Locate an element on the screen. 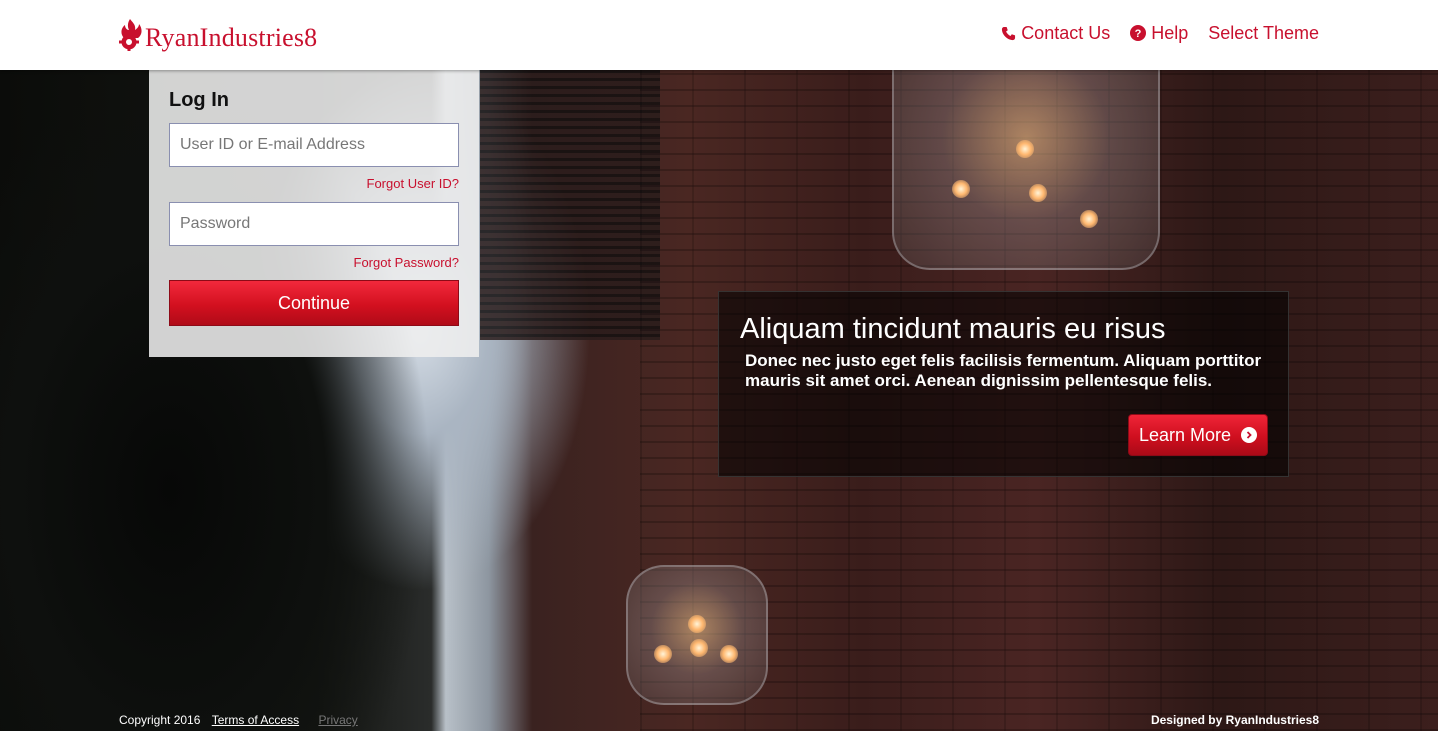 The height and width of the screenshot is (731, 1438). designed-by-text: Designed by RyanIndustries8 is located at coordinates (1234, 720).